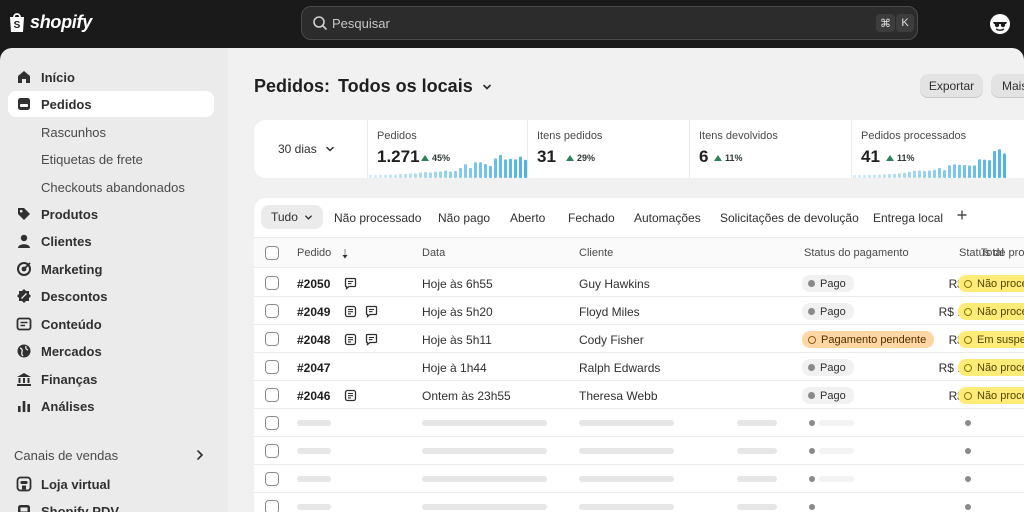 This screenshot has height=512, width=1024. I want to click on order-number: #2050, so click(313, 284).